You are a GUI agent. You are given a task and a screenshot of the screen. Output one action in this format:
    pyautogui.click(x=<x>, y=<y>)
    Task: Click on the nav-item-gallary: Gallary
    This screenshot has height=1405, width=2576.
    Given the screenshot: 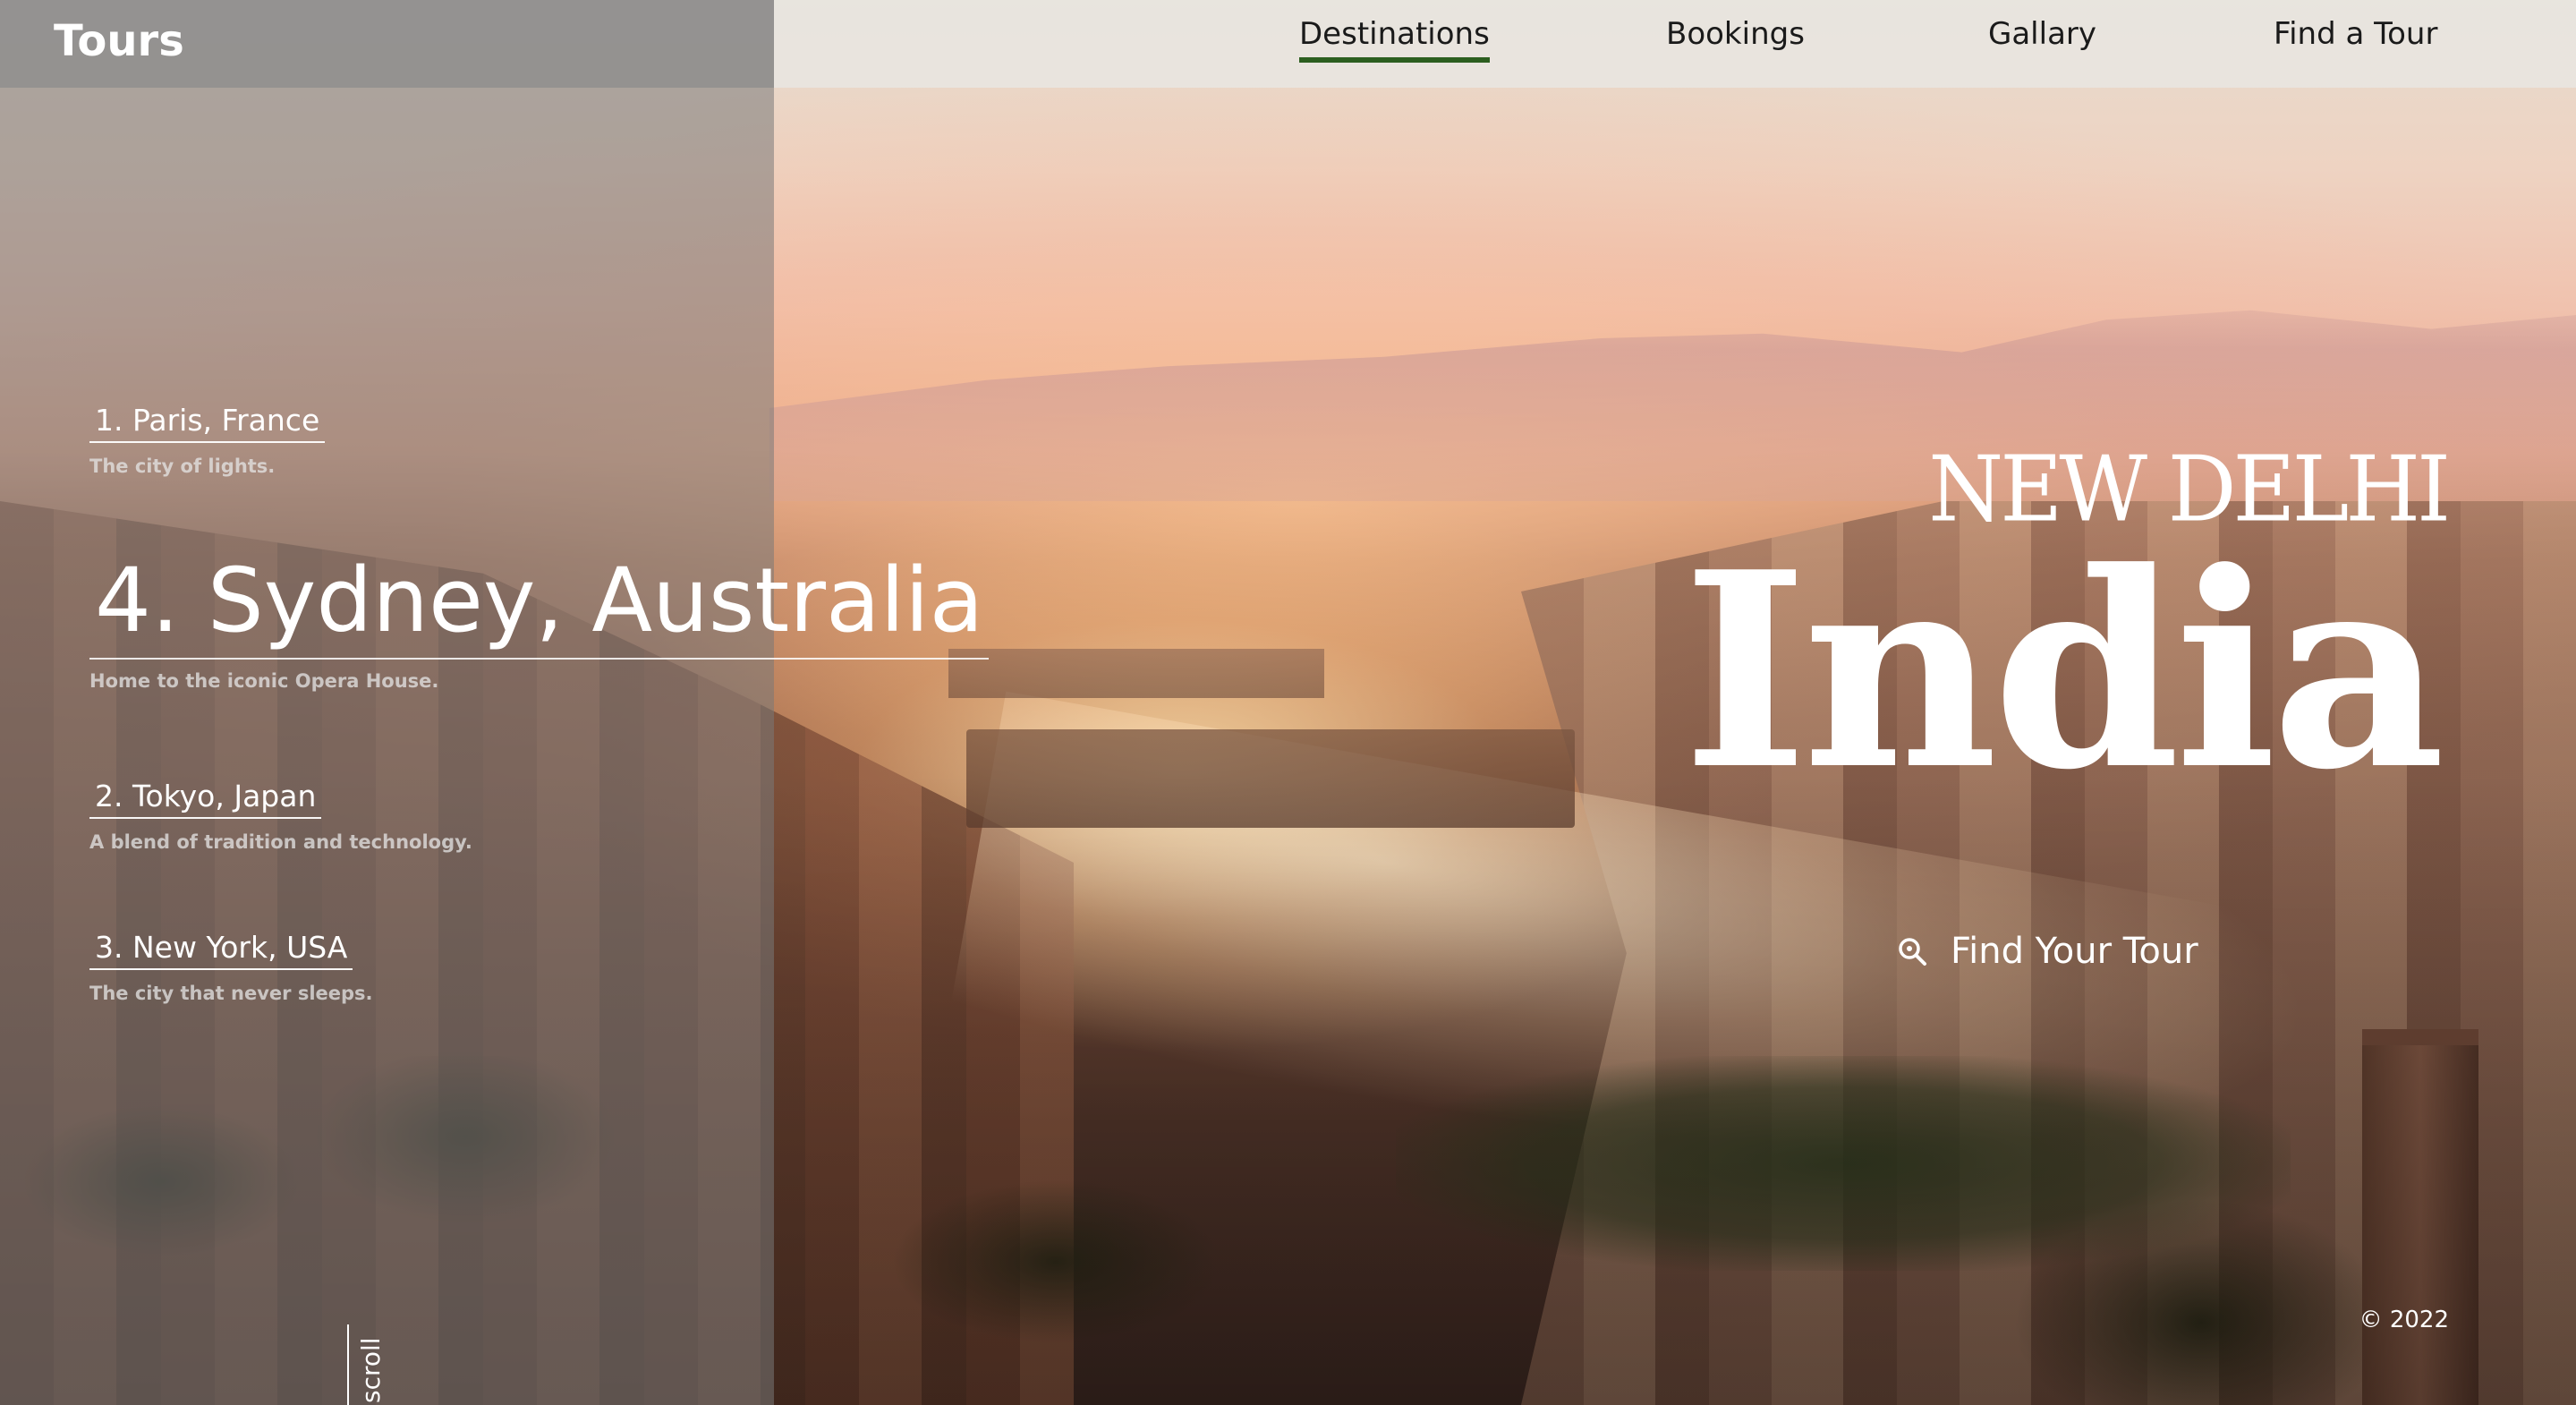 What is the action you would take?
    pyautogui.click(x=2042, y=34)
    